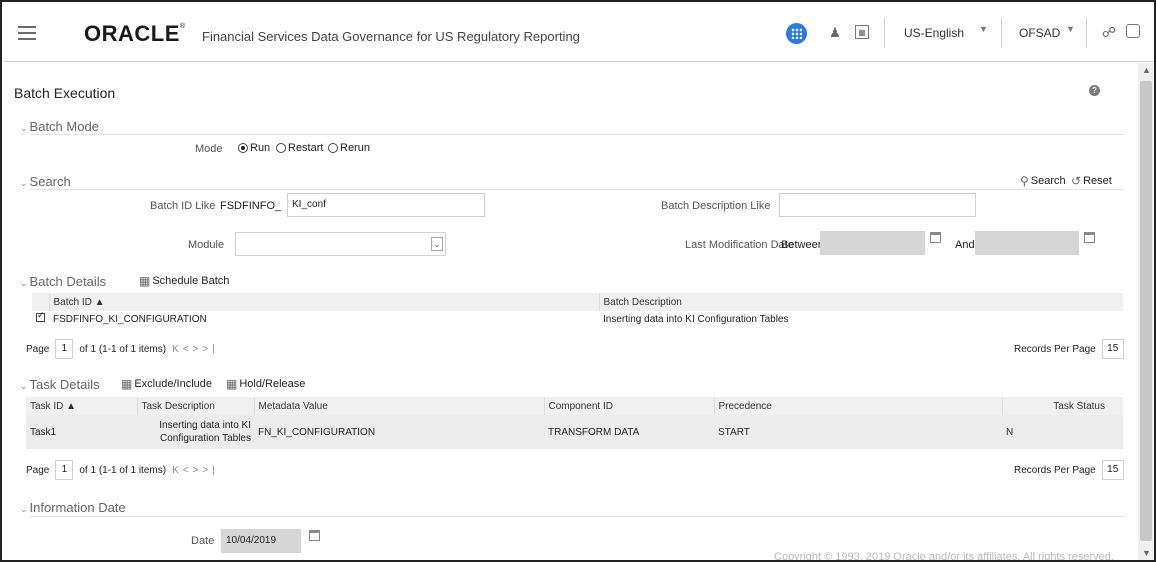  I want to click on help-icon: ?, so click(1094, 90).